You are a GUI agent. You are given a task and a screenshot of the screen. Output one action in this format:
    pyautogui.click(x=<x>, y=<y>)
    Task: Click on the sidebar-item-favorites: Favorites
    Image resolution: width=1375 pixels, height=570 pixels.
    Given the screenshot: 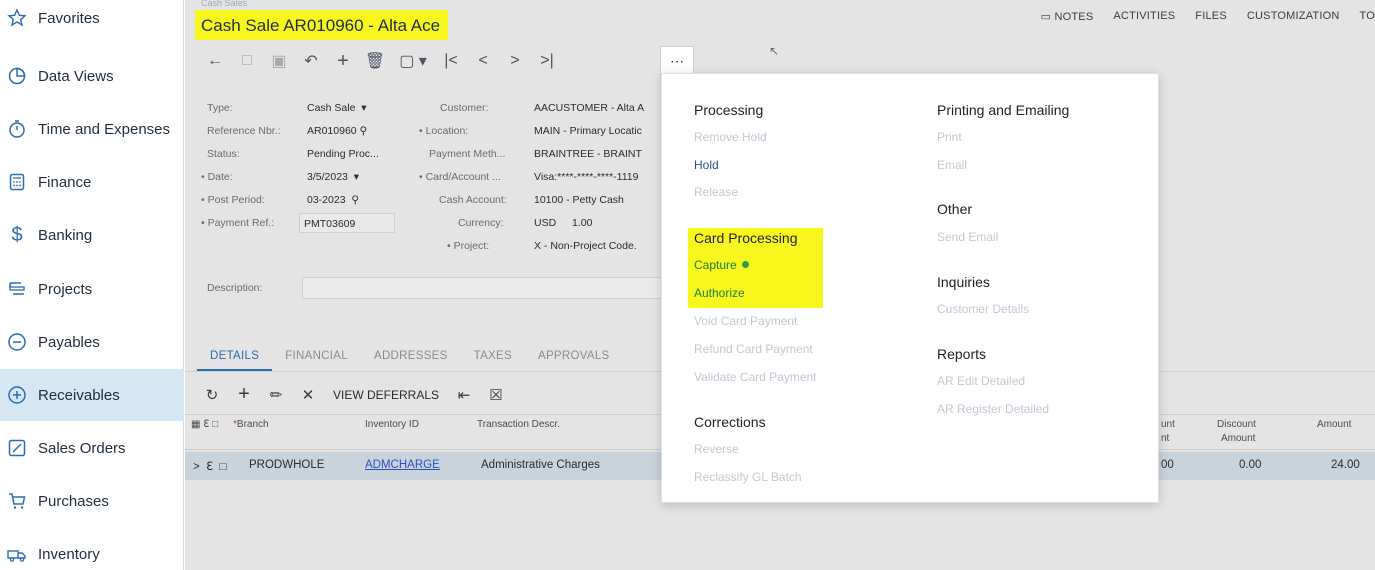 What is the action you would take?
    pyautogui.click(x=92, y=22)
    